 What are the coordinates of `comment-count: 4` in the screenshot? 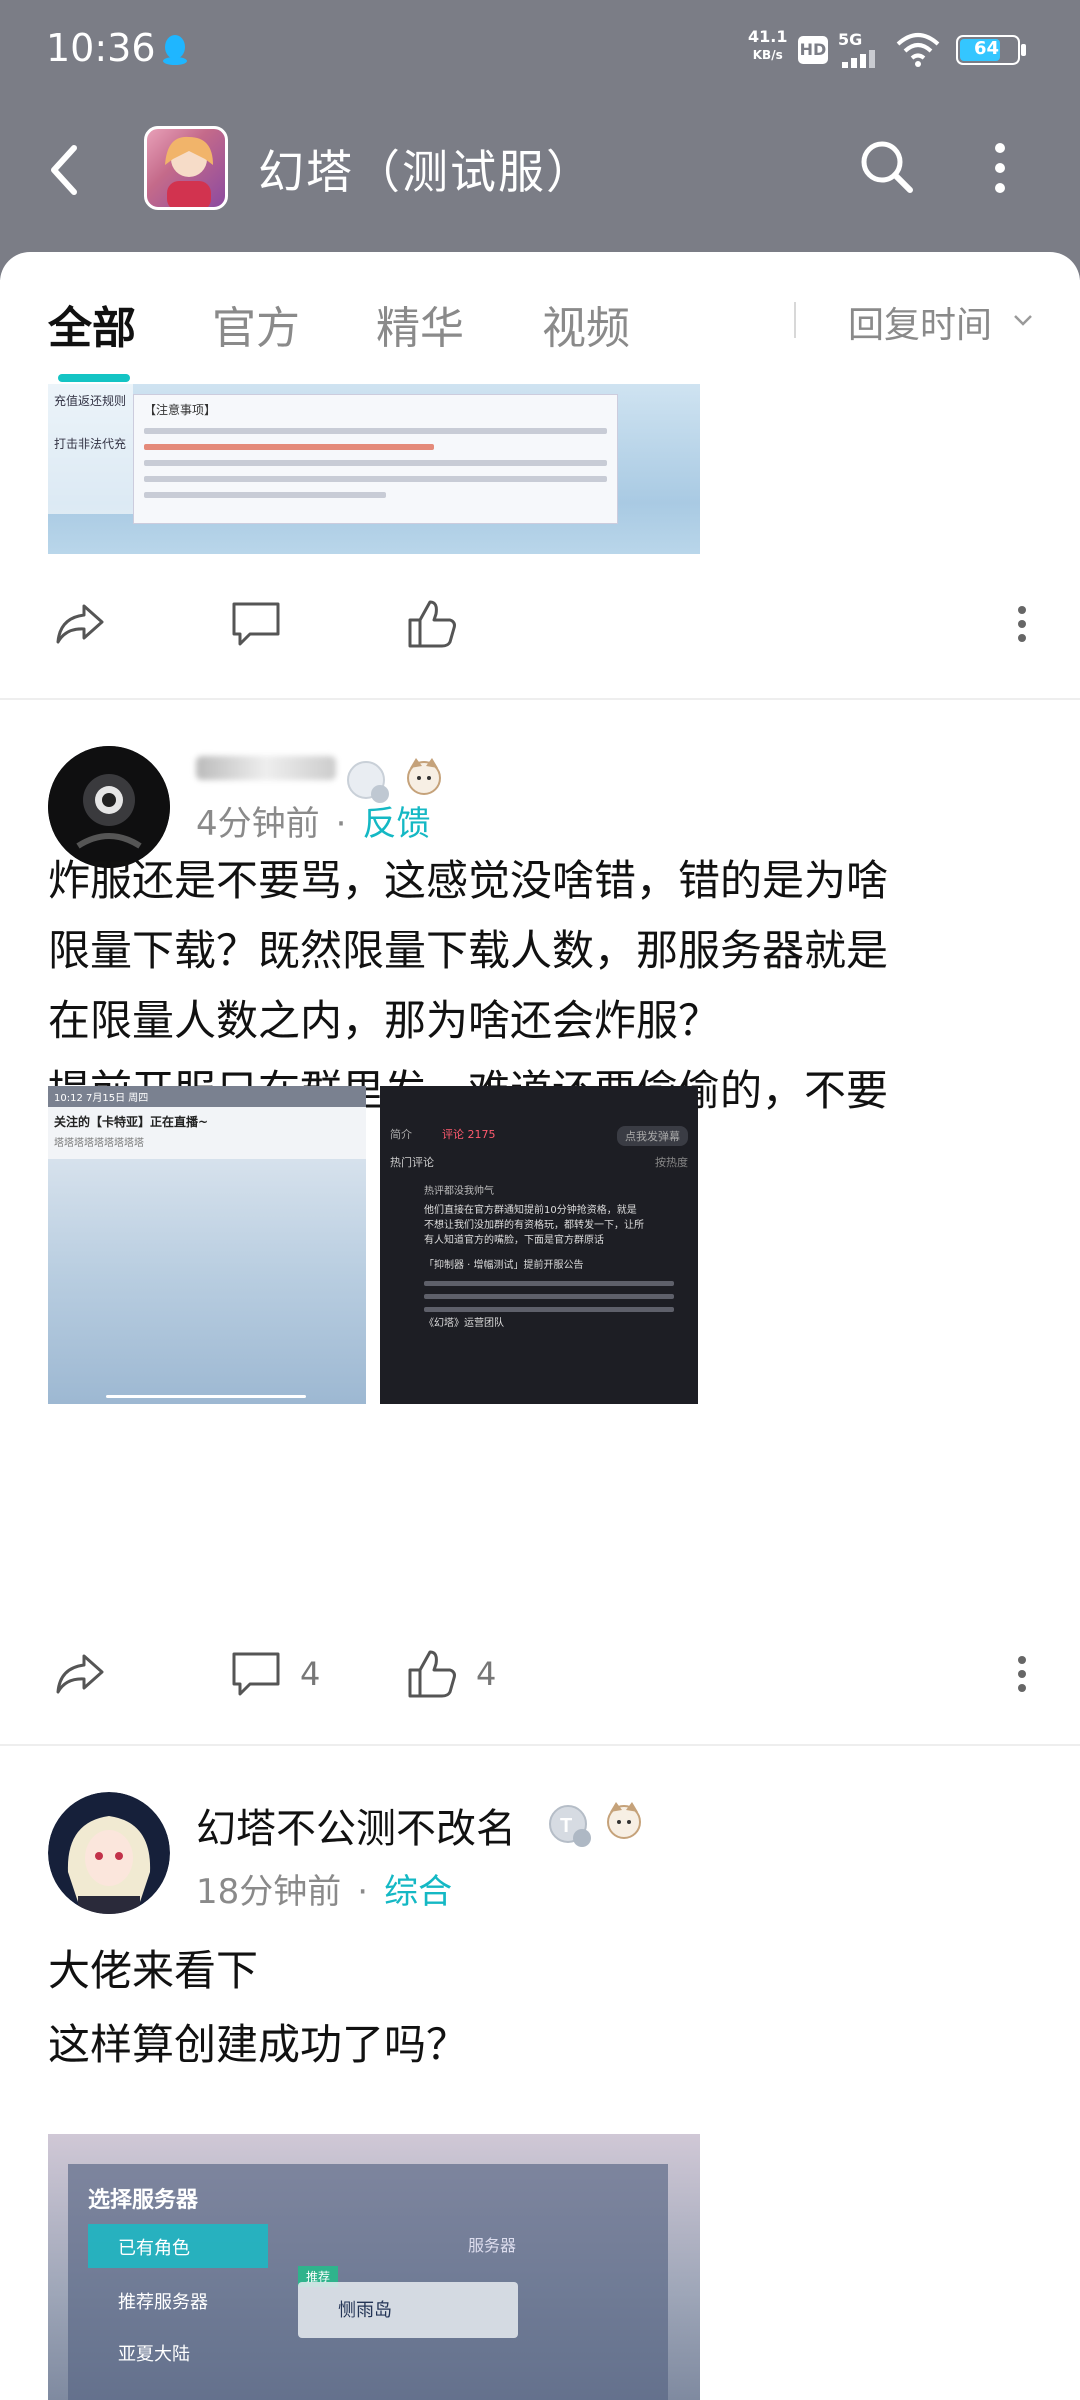 It's located at (310, 1674).